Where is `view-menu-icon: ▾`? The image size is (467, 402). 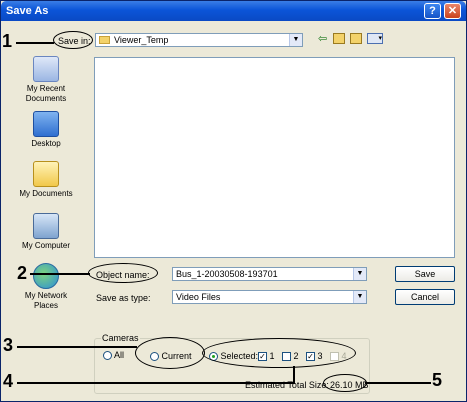
view-menu-icon: ▾ is located at coordinates (375, 38).